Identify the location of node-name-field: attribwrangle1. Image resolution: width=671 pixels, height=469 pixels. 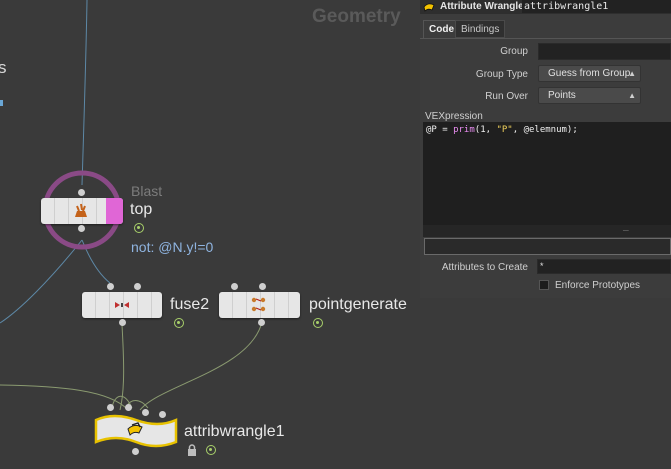
(596, 6).